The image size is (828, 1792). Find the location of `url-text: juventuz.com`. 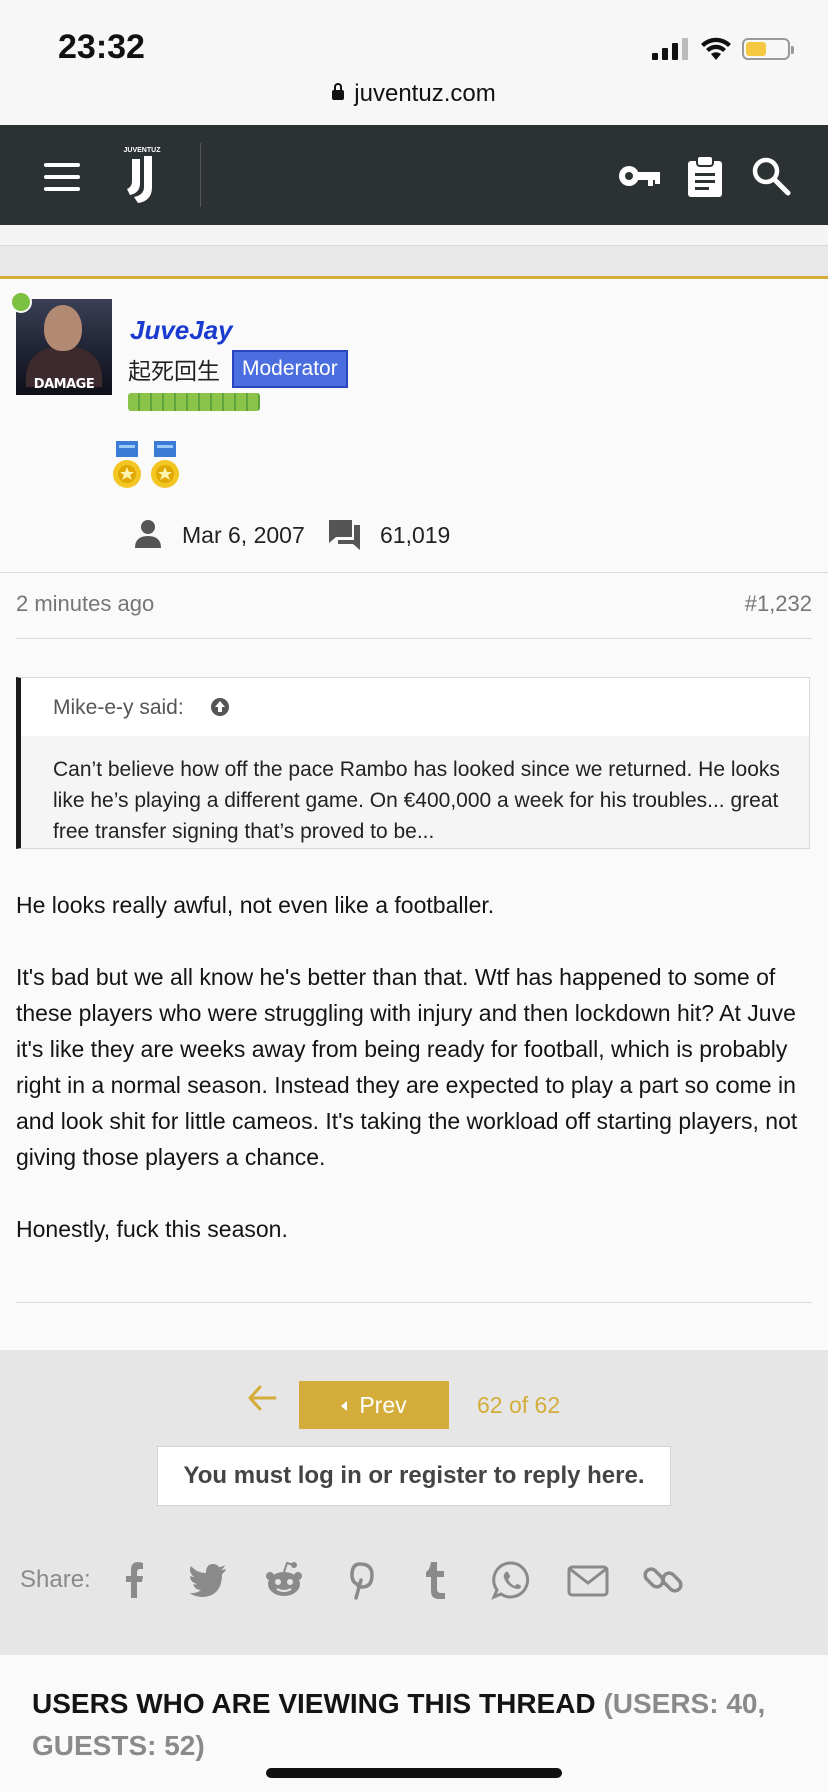

url-text: juventuz.com is located at coordinates (425, 93).